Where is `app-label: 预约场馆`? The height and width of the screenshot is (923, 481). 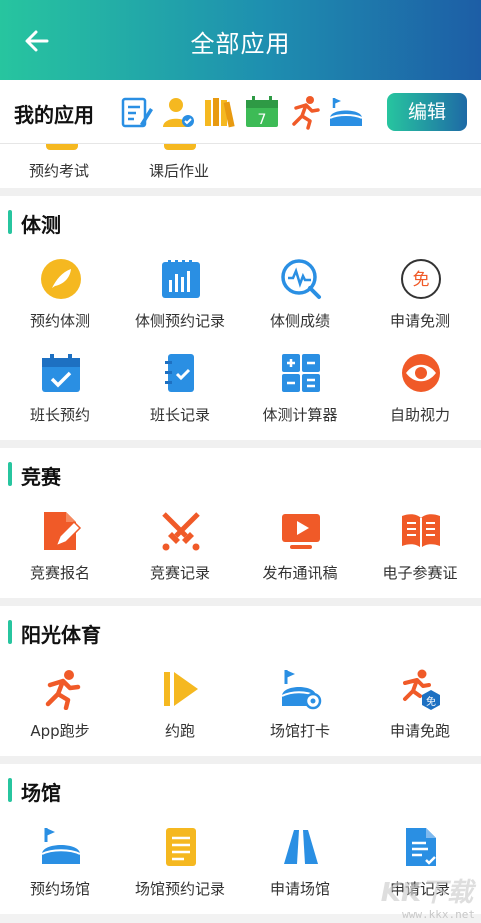
app-label: 预约场馆 is located at coordinates (59, 889).